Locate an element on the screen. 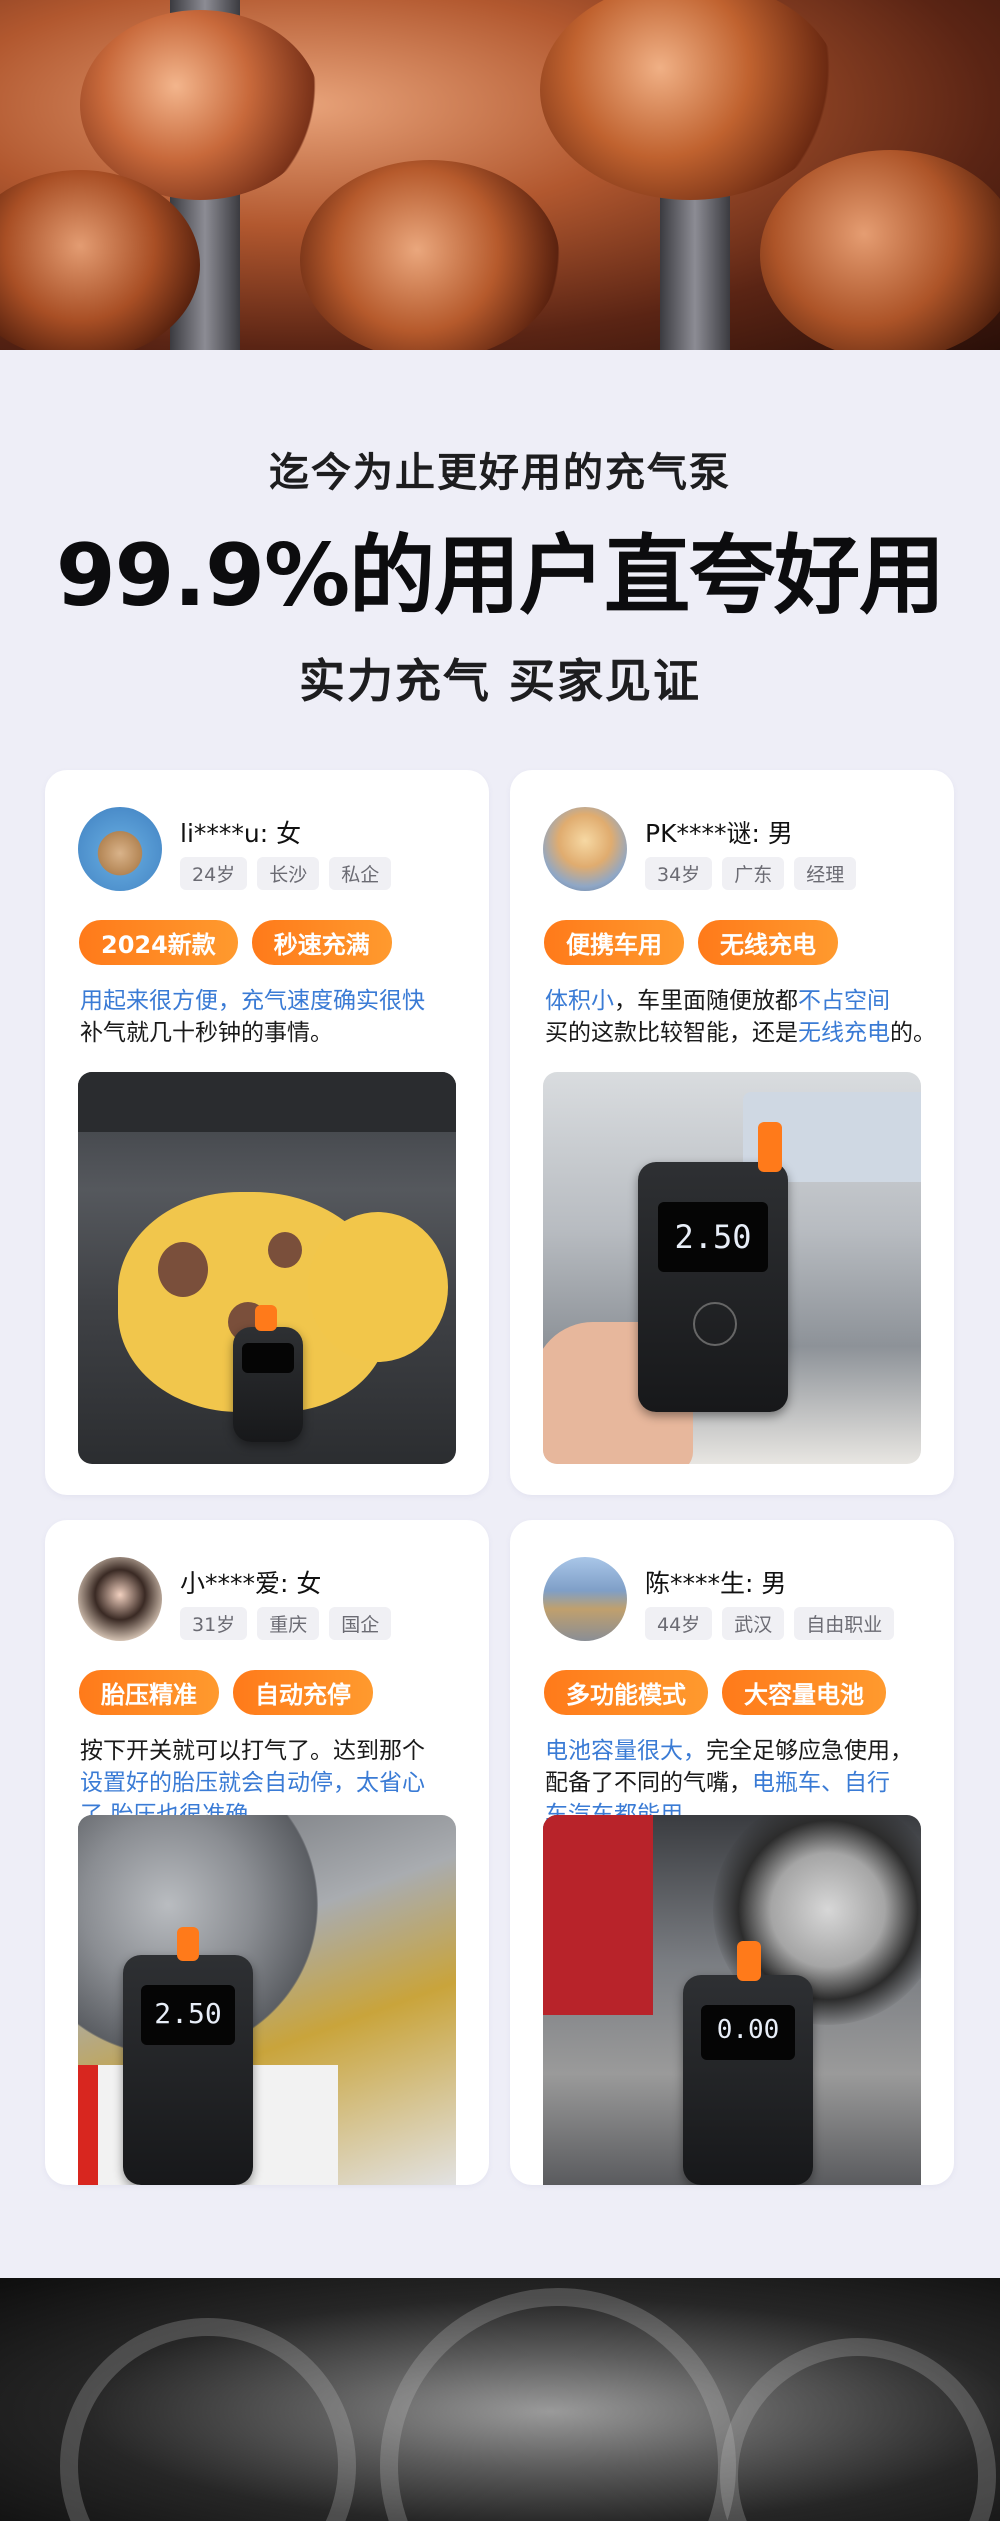  reviewer-job: 自由职业 is located at coordinates (844, 1623).